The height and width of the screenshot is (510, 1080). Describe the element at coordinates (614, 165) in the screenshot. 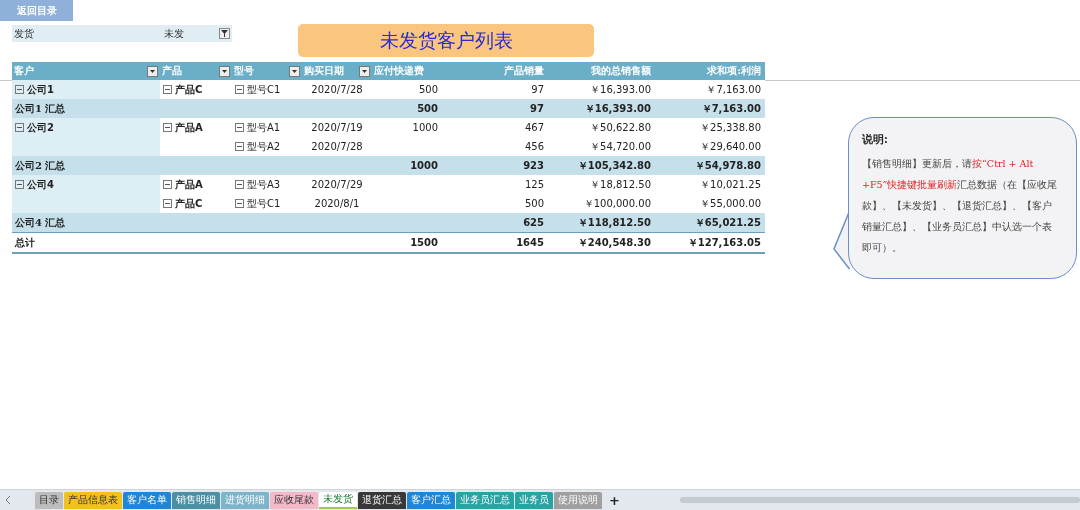

I see `sales-amount: ￥105,342.80` at that location.